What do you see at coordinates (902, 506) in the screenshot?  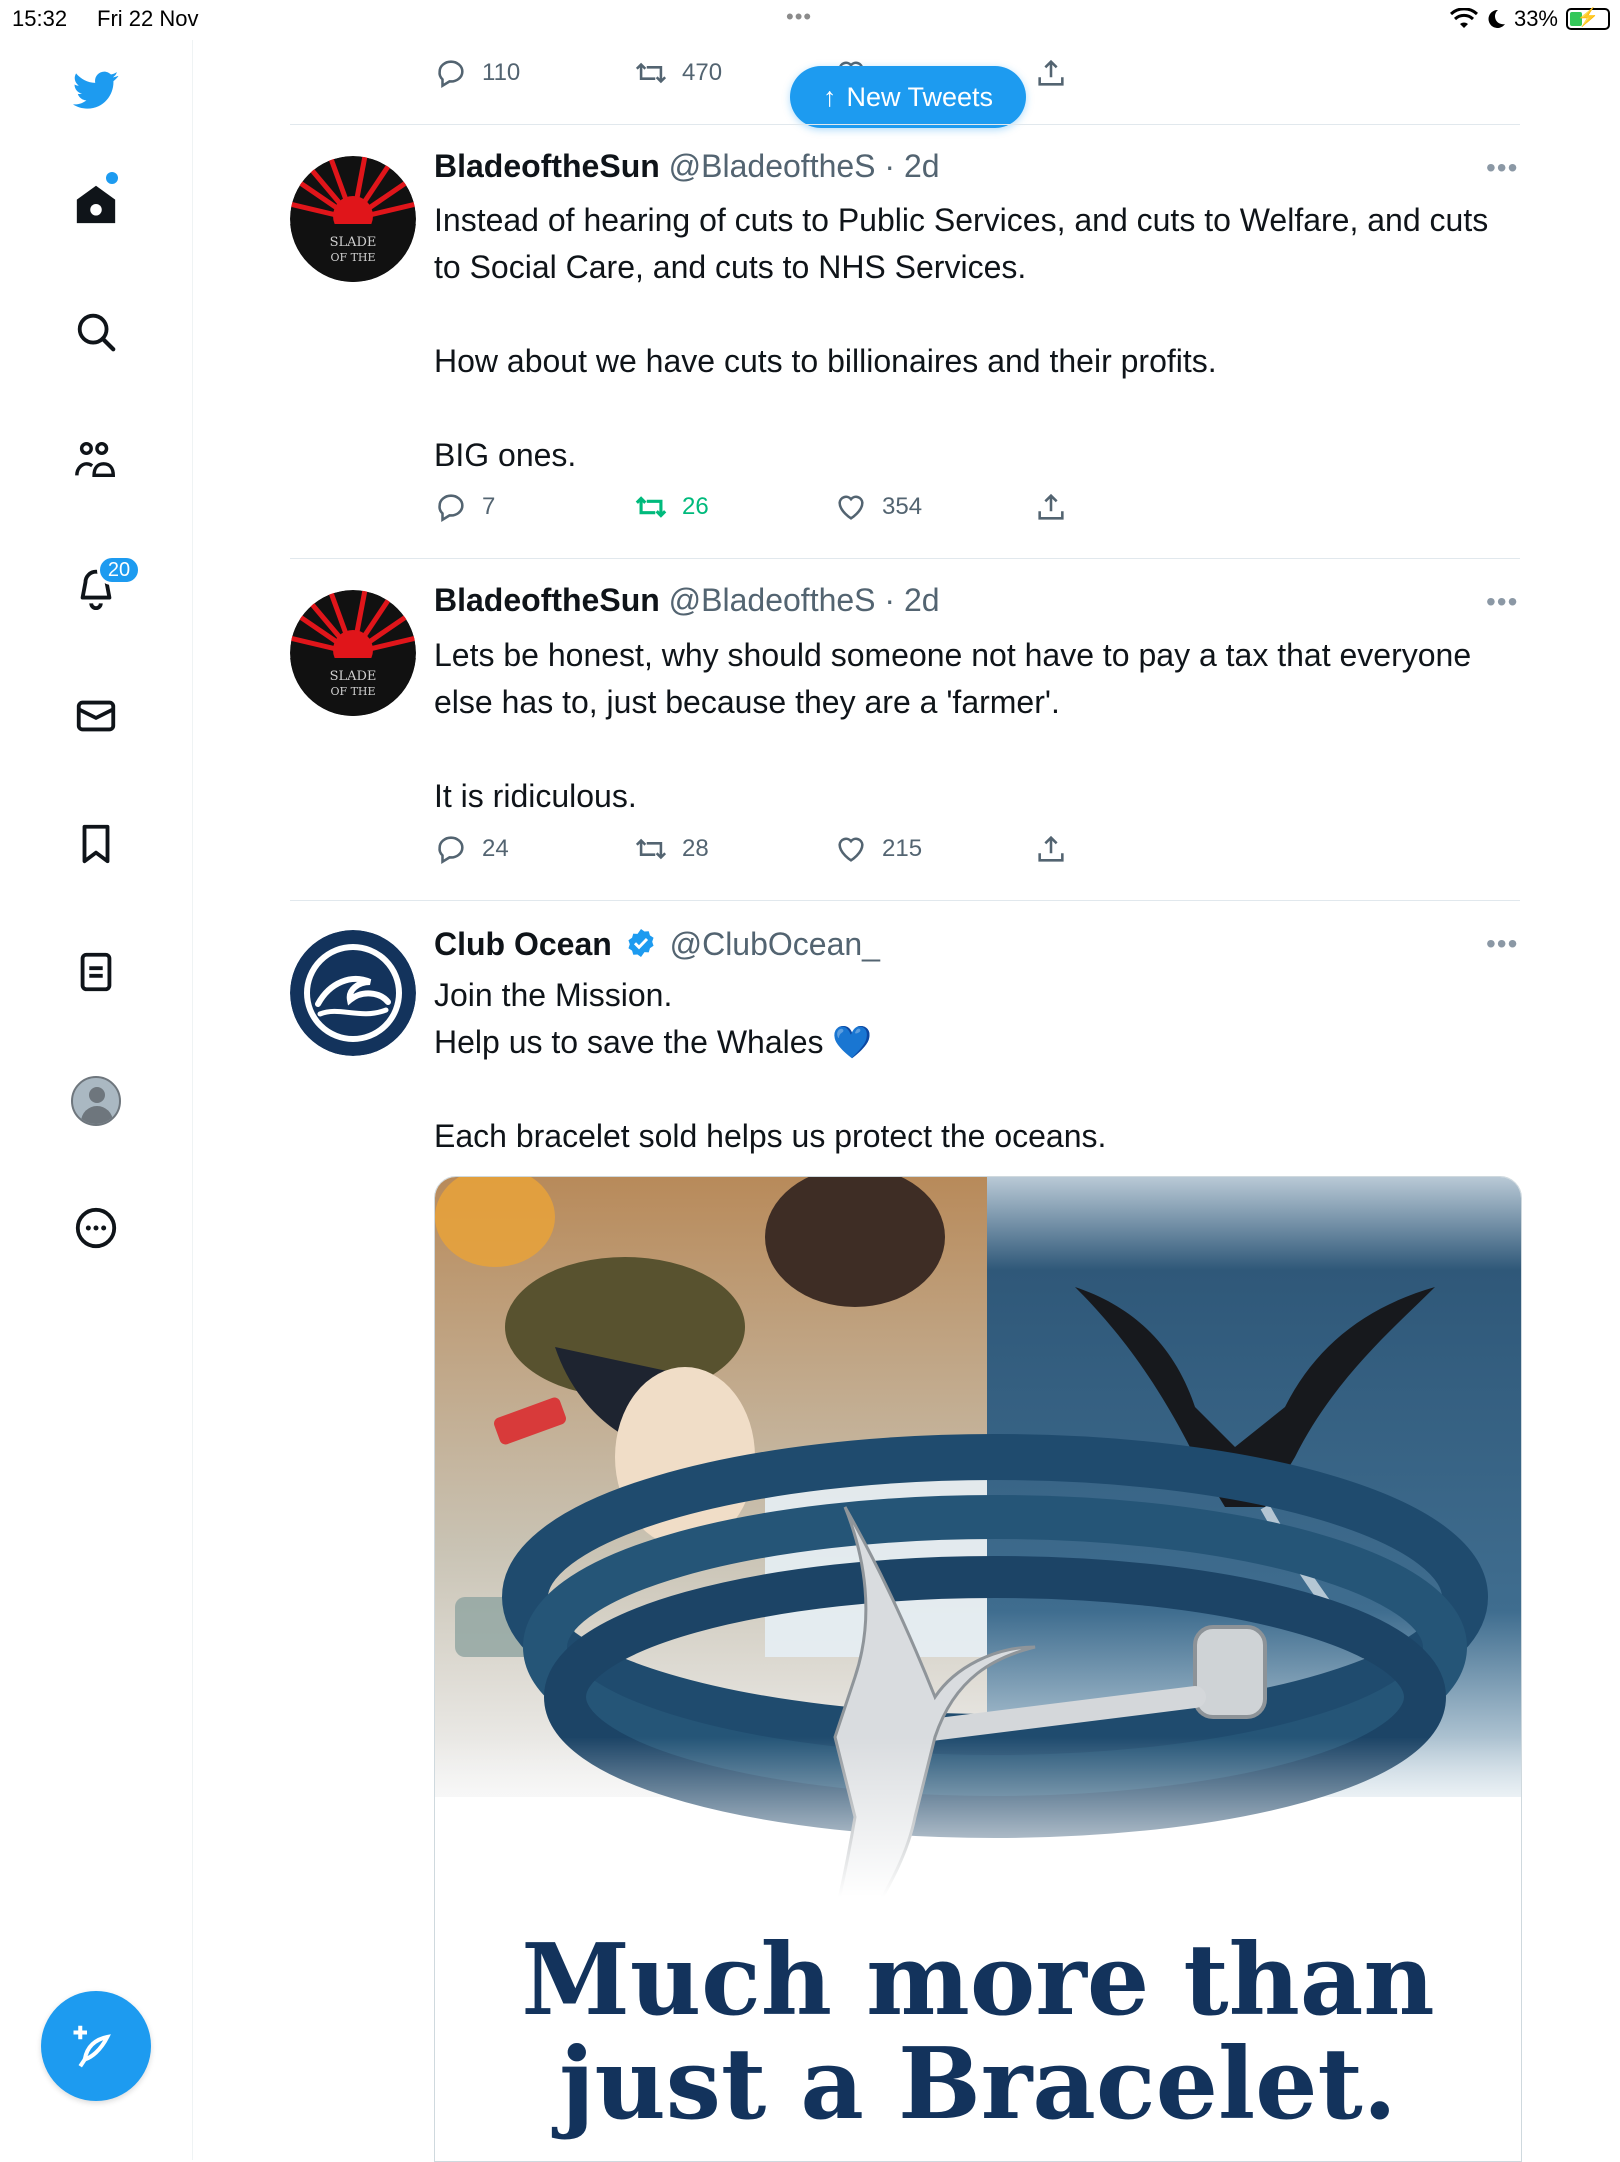 I see `like-count: 354` at bounding box center [902, 506].